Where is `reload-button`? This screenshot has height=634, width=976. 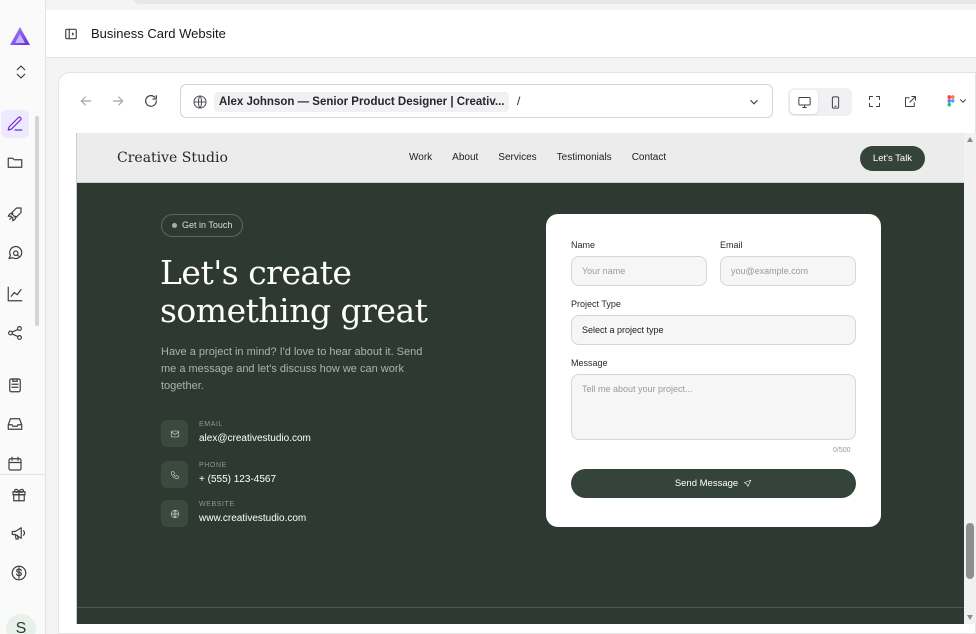 reload-button is located at coordinates (151, 101).